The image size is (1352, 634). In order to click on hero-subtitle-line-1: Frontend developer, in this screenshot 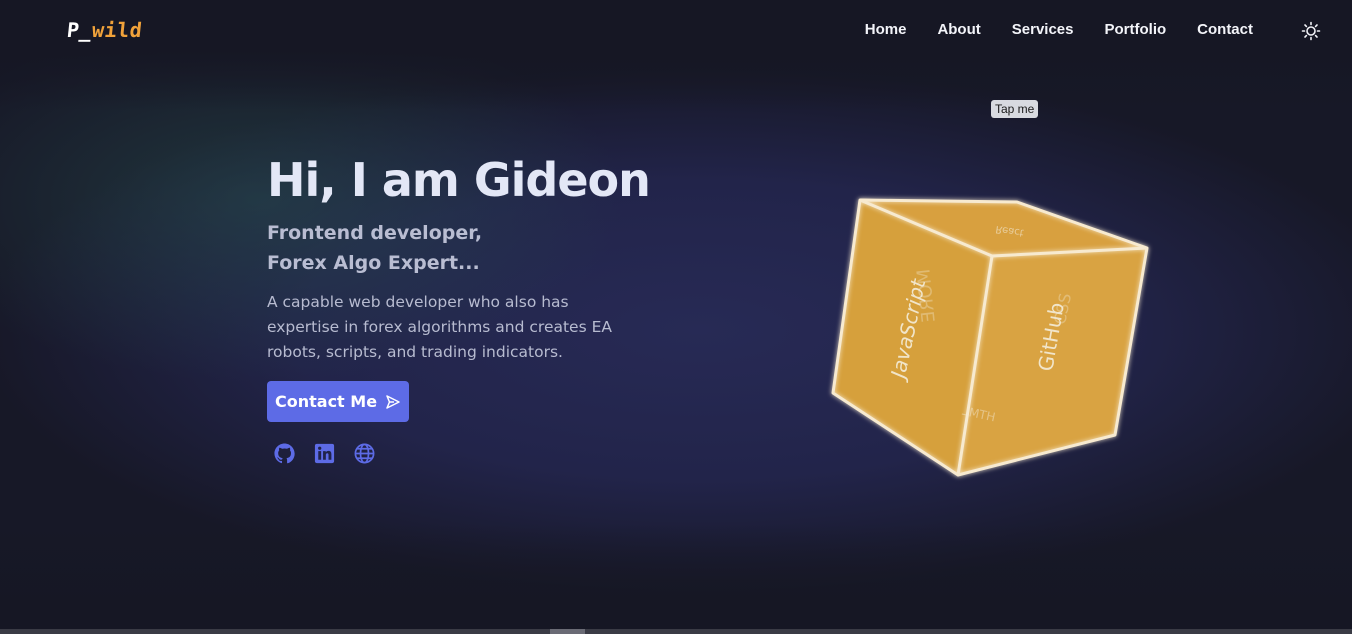, I will do `click(375, 233)`.